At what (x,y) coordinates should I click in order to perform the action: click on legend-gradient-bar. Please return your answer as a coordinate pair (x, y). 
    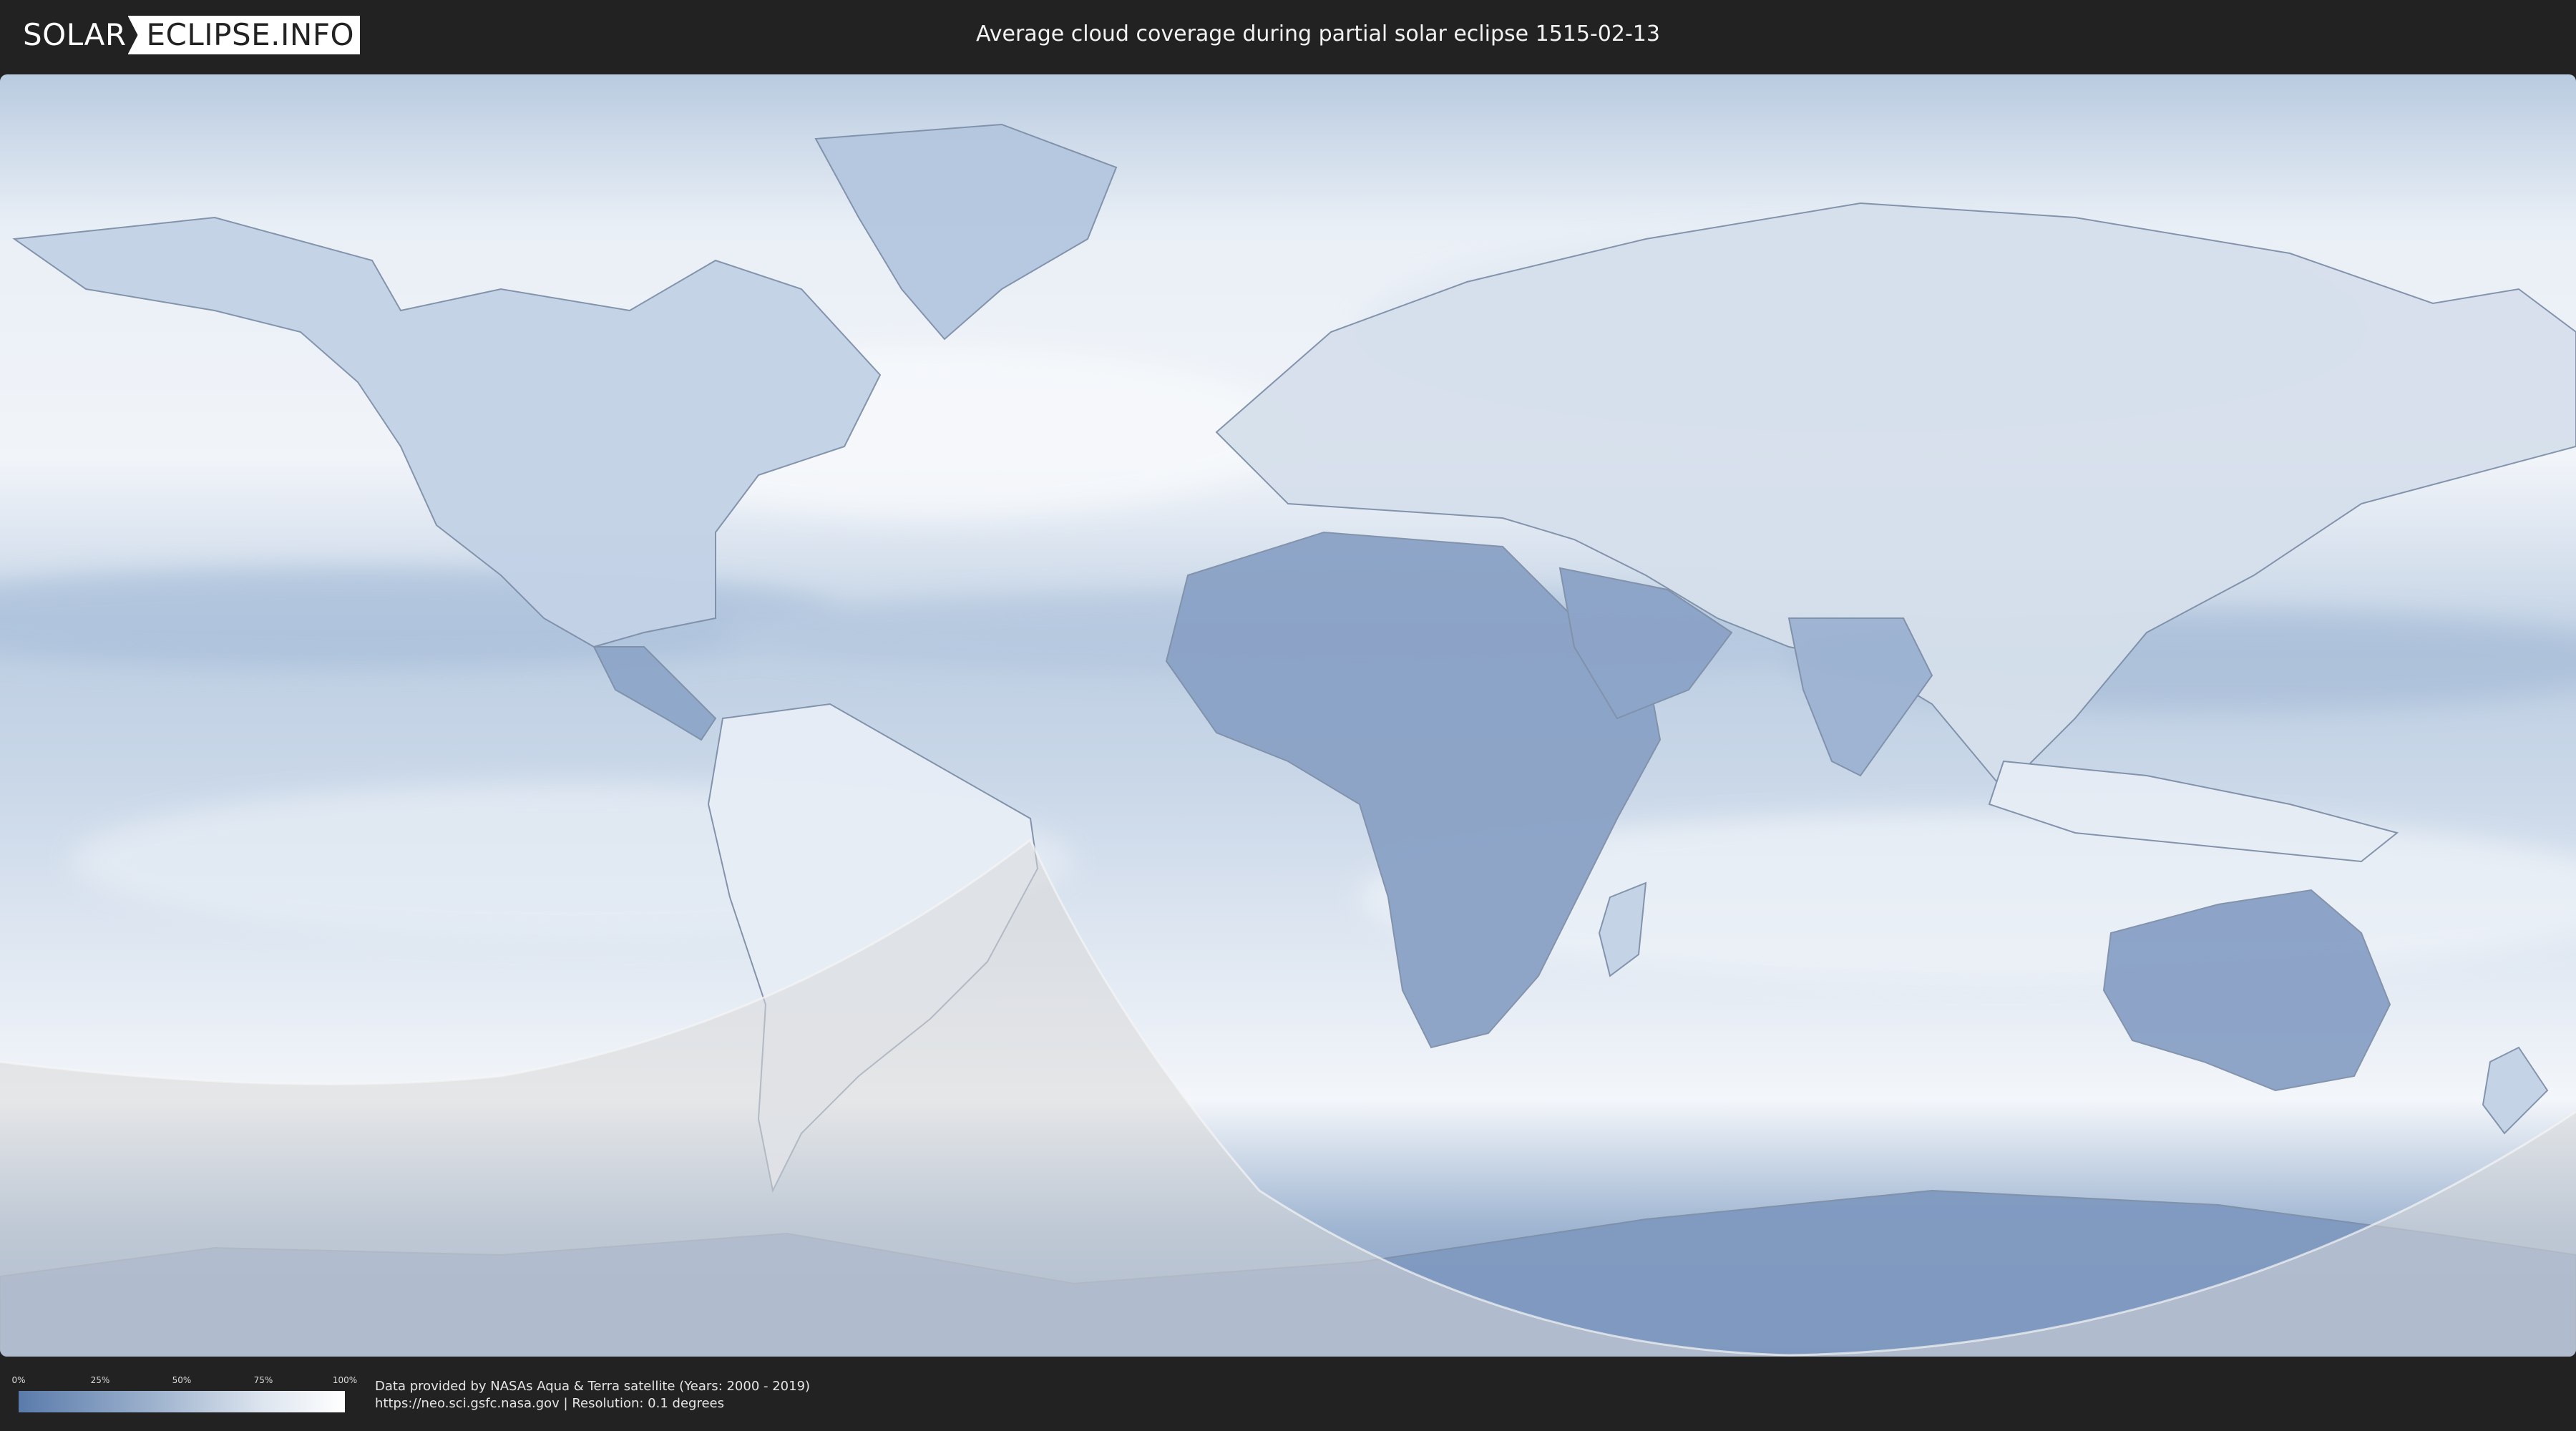
    Looking at the image, I should click on (182, 1402).